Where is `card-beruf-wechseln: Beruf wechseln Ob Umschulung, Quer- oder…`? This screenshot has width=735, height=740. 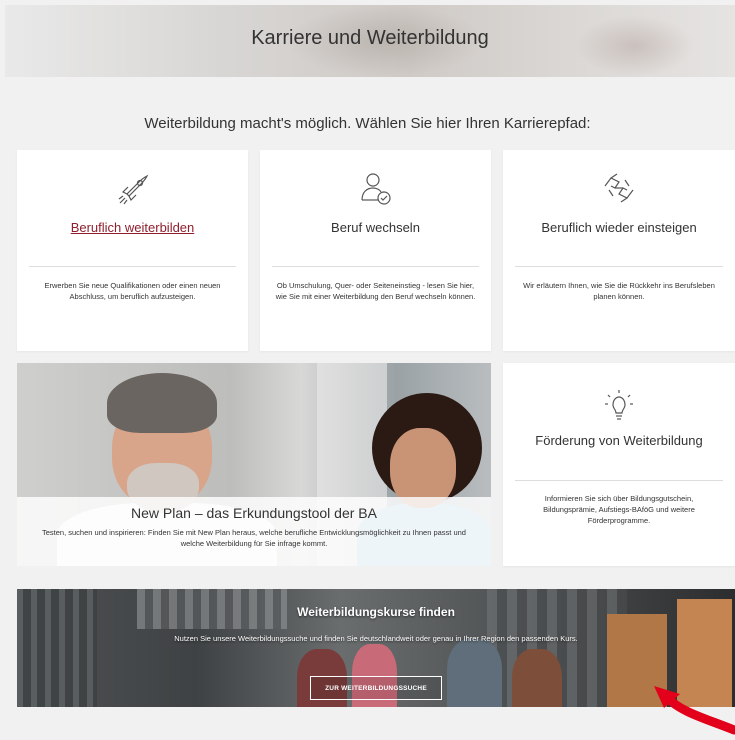 card-beruf-wechseln: Beruf wechseln Ob Umschulung, Quer- oder… is located at coordinates (375, 250).